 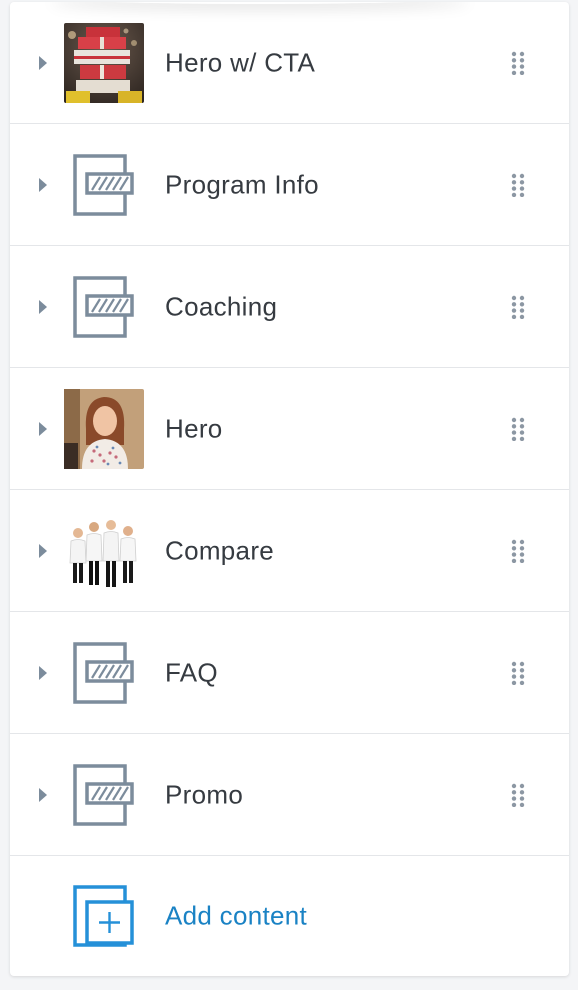 I want to click on doctors-photo, so click(x=104, y=550).